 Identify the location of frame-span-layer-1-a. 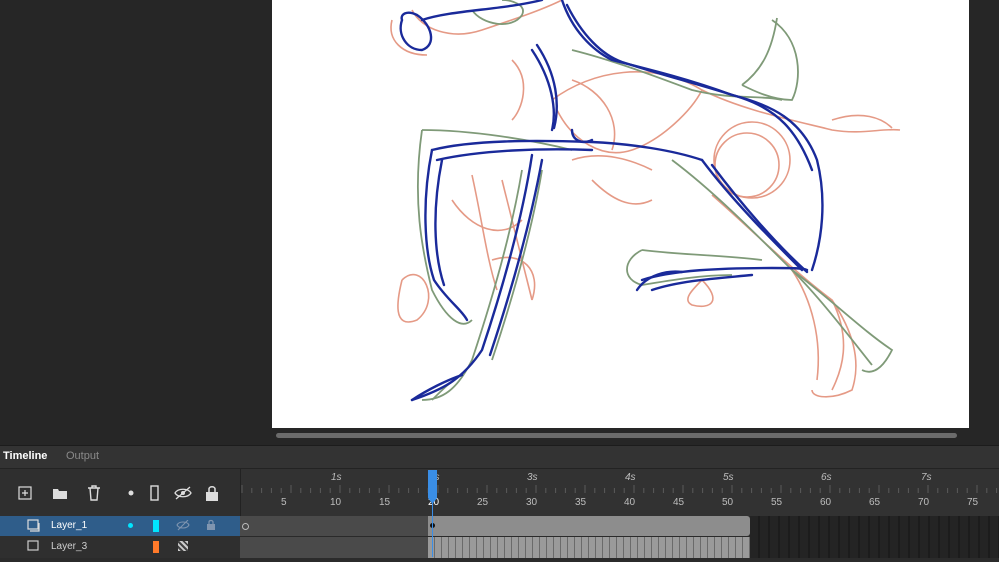
(334, 526).